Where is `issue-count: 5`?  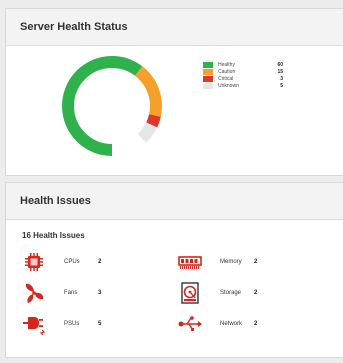 issue-count: 5 is located at coordinates (100, 324).